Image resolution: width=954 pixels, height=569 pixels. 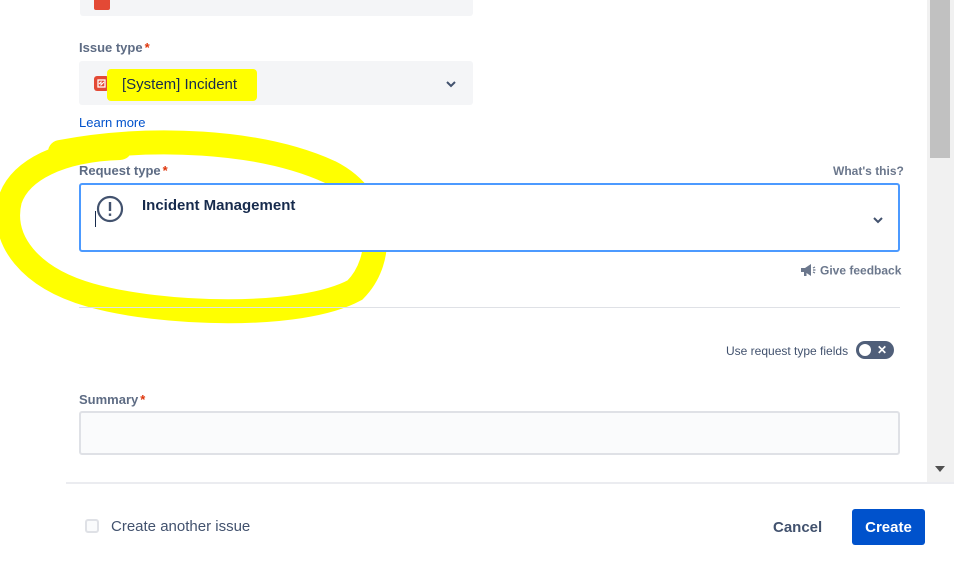 I want to click on scrollbar-thumb, so click(x=940, y=79).